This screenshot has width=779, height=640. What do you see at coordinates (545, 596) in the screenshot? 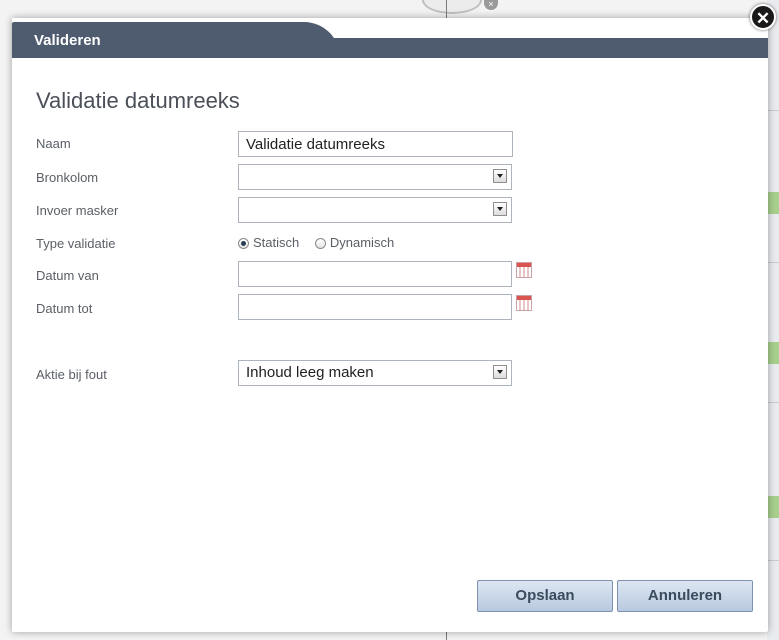
I see `save-button: Opslaan` at bounding box center [545, 596].